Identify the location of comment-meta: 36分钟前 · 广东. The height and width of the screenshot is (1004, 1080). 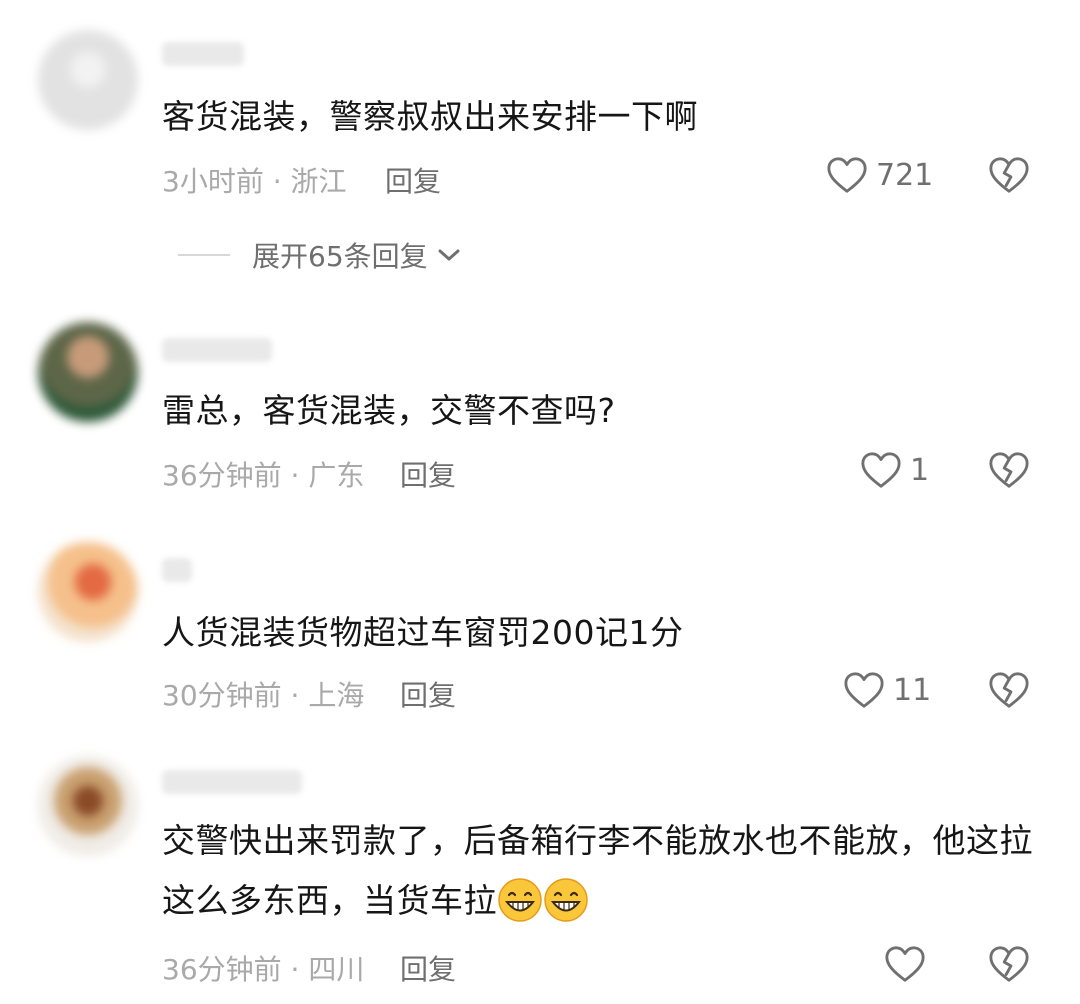
(263, 475).